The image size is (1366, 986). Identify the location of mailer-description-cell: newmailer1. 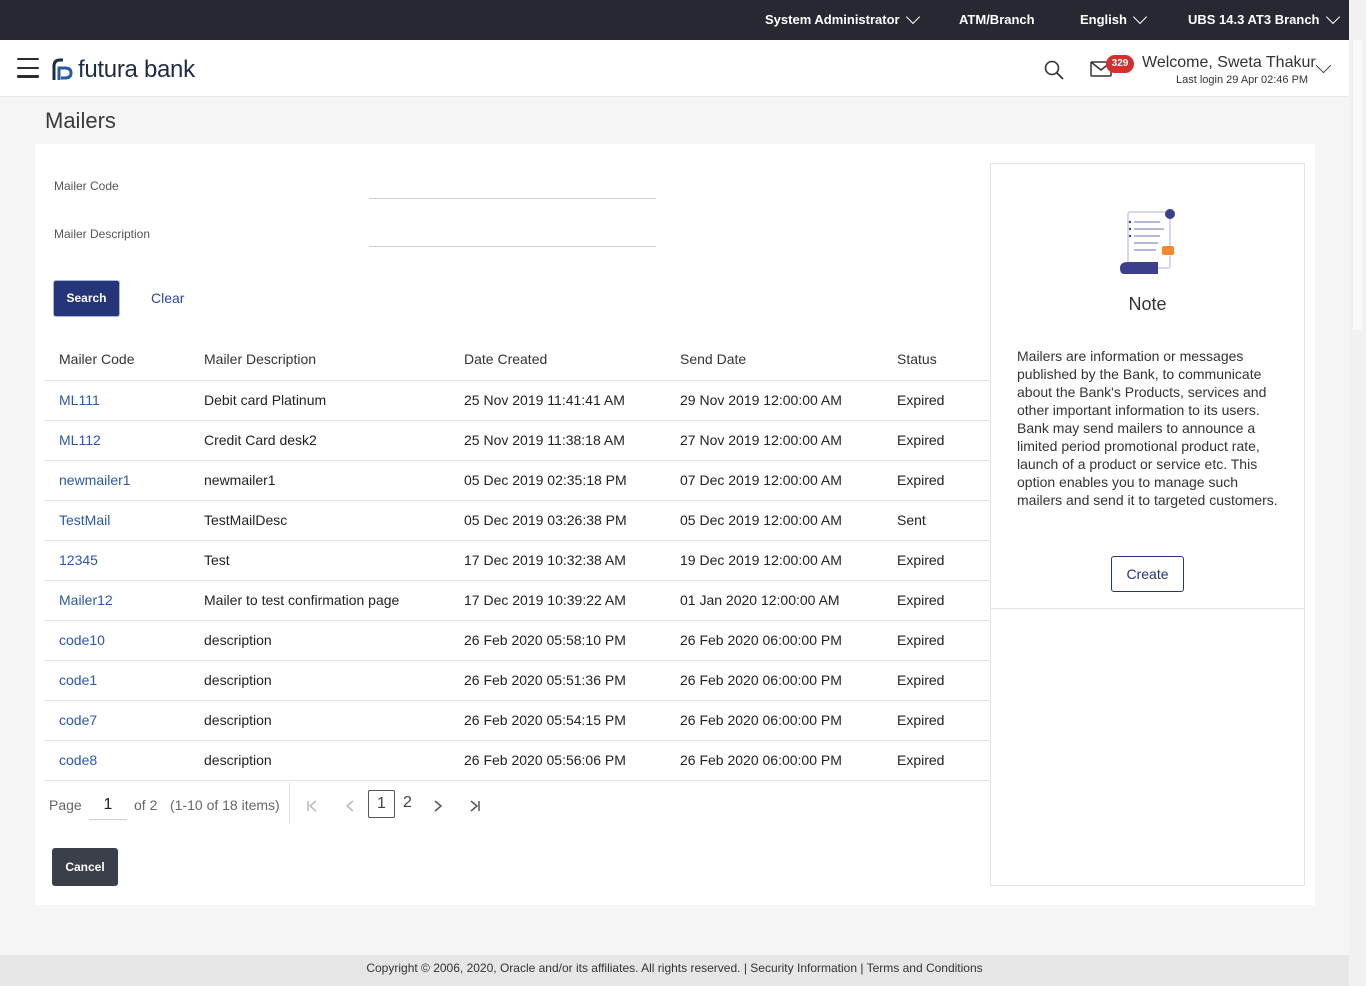
(240, 480).